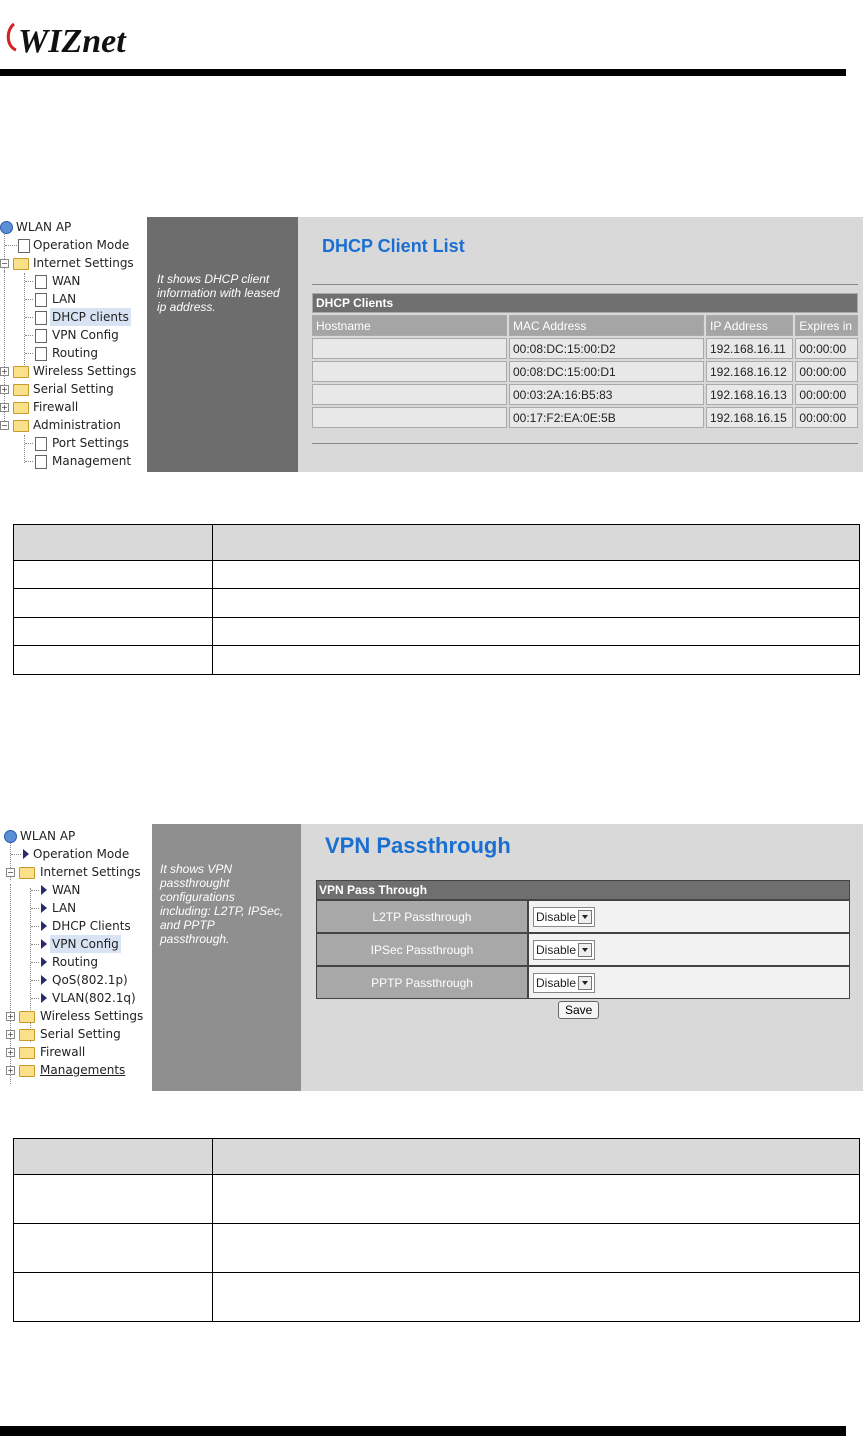 This screenshot has width=863, height=1436. What do you see at coordinates (606, 325) in the screenshot?
I see `column-header: MAC Address` at bounding box center [606, 325].